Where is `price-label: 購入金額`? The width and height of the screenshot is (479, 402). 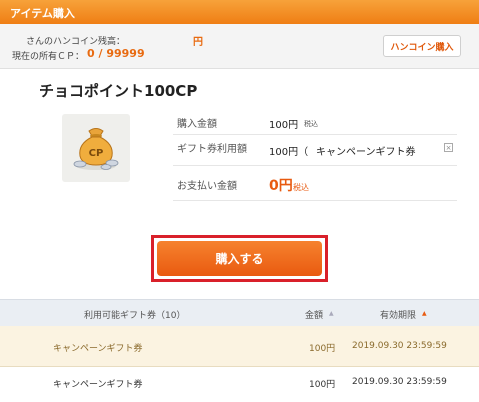 price-label: 購入金額 is located at coordinates (197, 124).